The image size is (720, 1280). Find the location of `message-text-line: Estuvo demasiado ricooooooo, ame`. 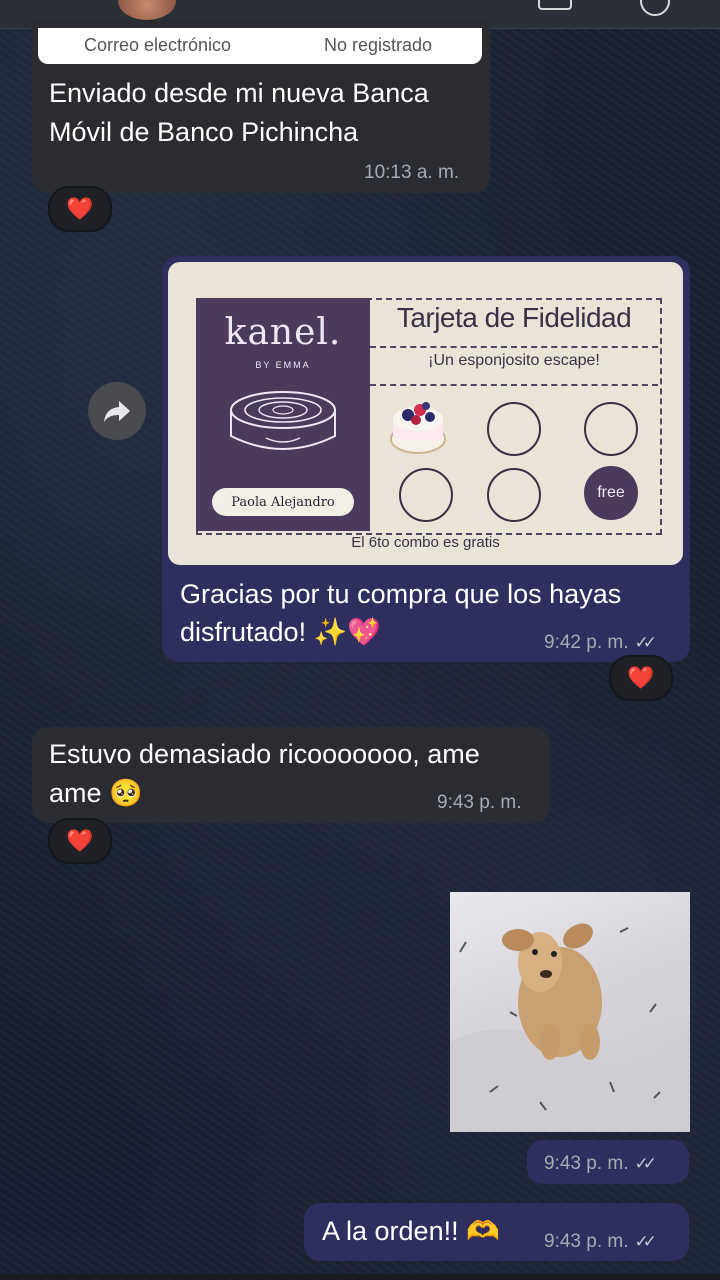

message-text-line: Estuvo demasiado ricooooooo, ame is located at coordinates (264, 754).